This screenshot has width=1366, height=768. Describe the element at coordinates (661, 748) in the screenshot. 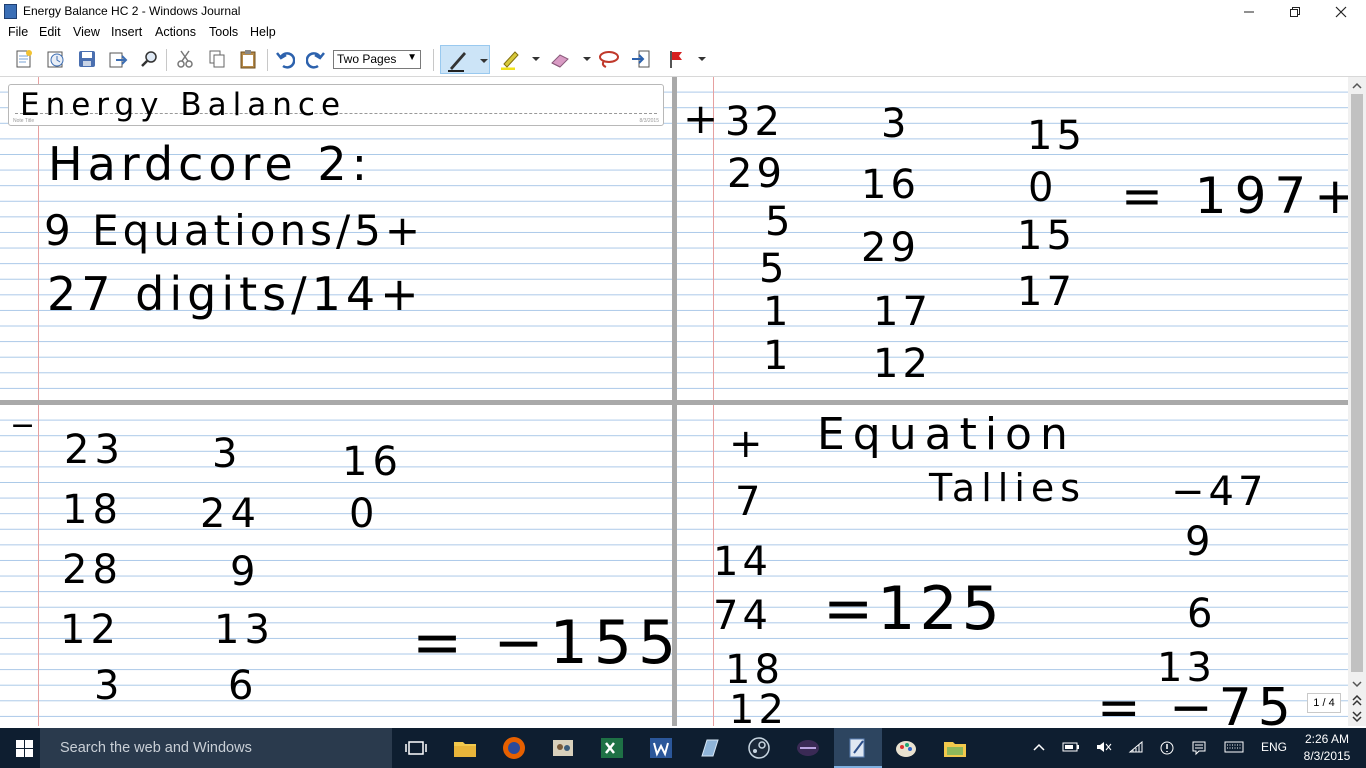

I see `taskbar-word` at that location.